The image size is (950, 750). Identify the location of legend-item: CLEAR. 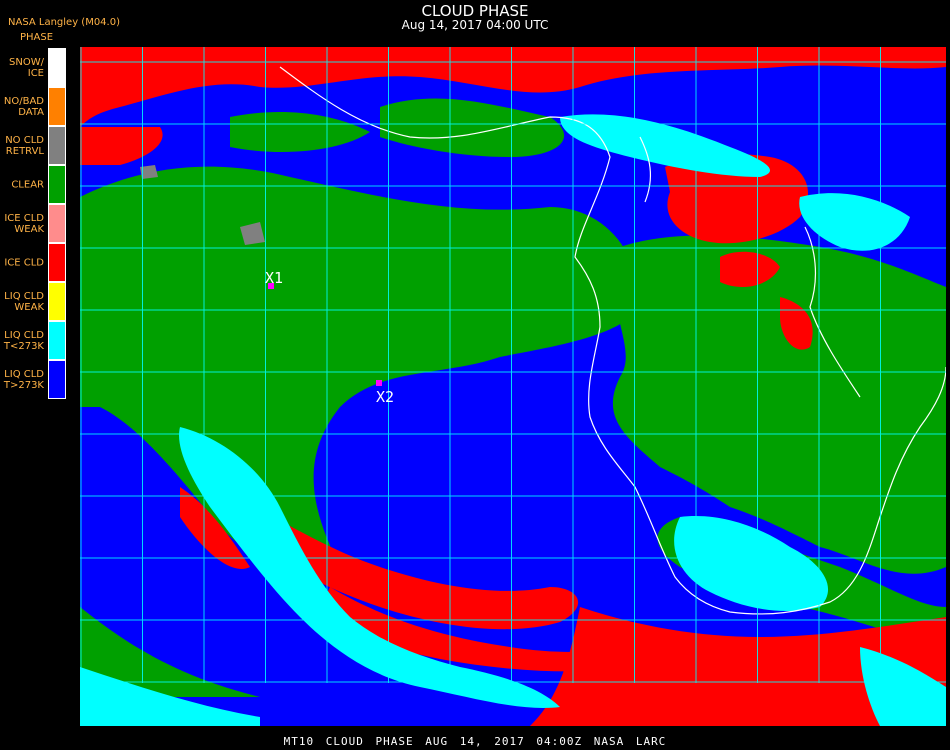
(33, 184).